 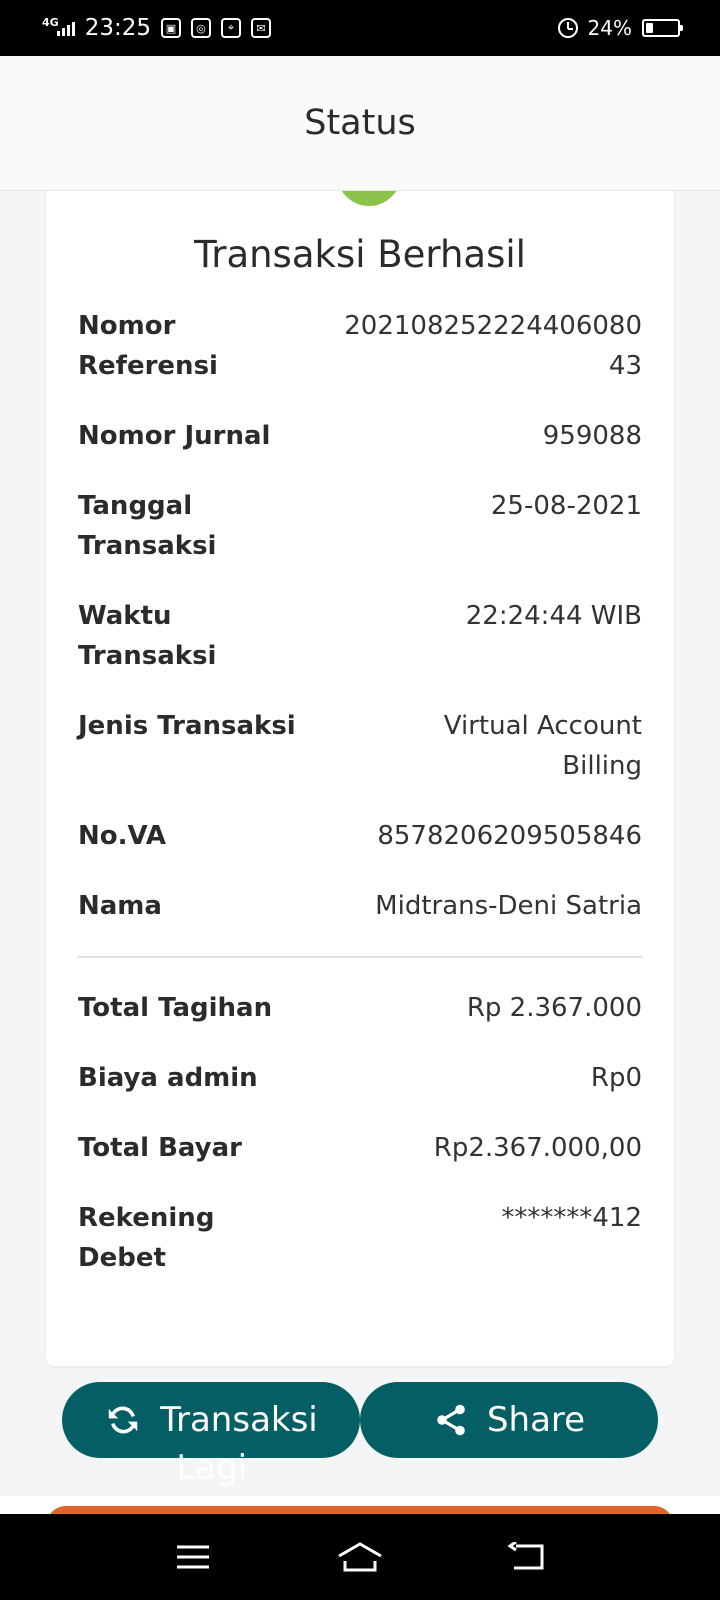 I want to click on detail-row: Nama Midtrans-Deni Satria, so click(x=360, y=906).